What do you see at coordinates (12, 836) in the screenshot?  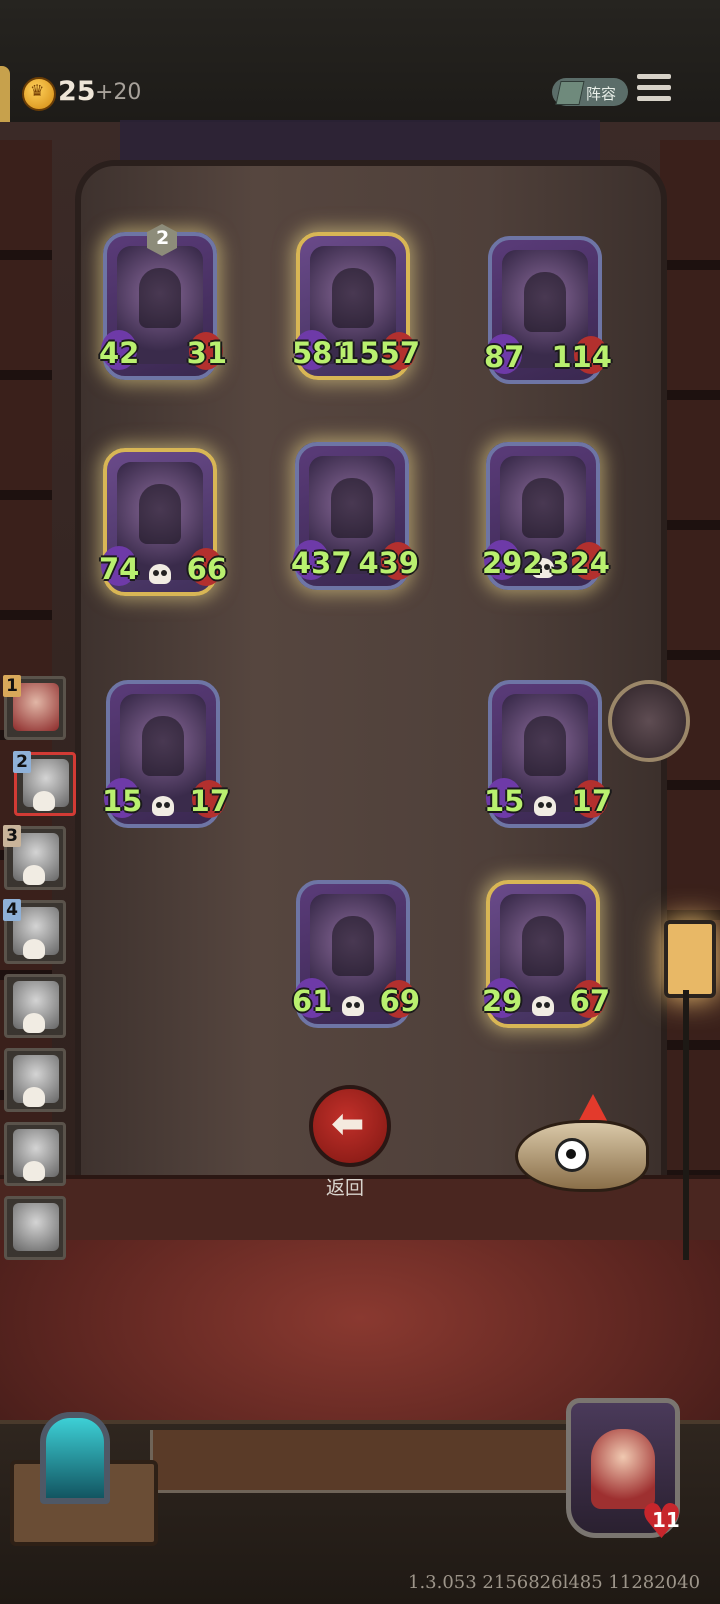 I see `rank-number: 3` at bounding box center [12, 836].